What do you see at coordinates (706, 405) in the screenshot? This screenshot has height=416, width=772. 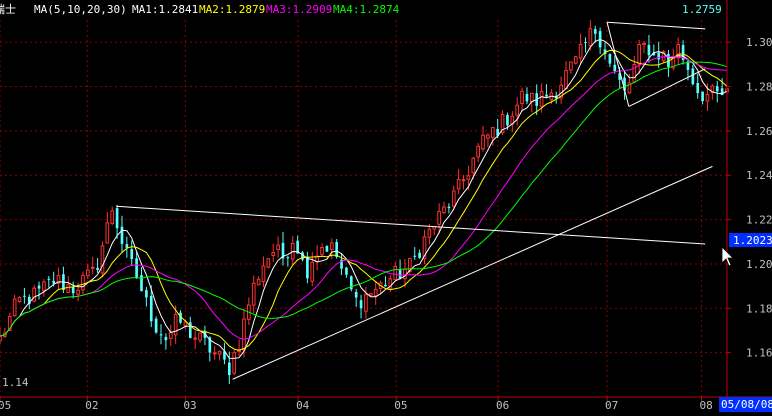 I see `x-tick-label: 08` at bounding box center [706, 405].